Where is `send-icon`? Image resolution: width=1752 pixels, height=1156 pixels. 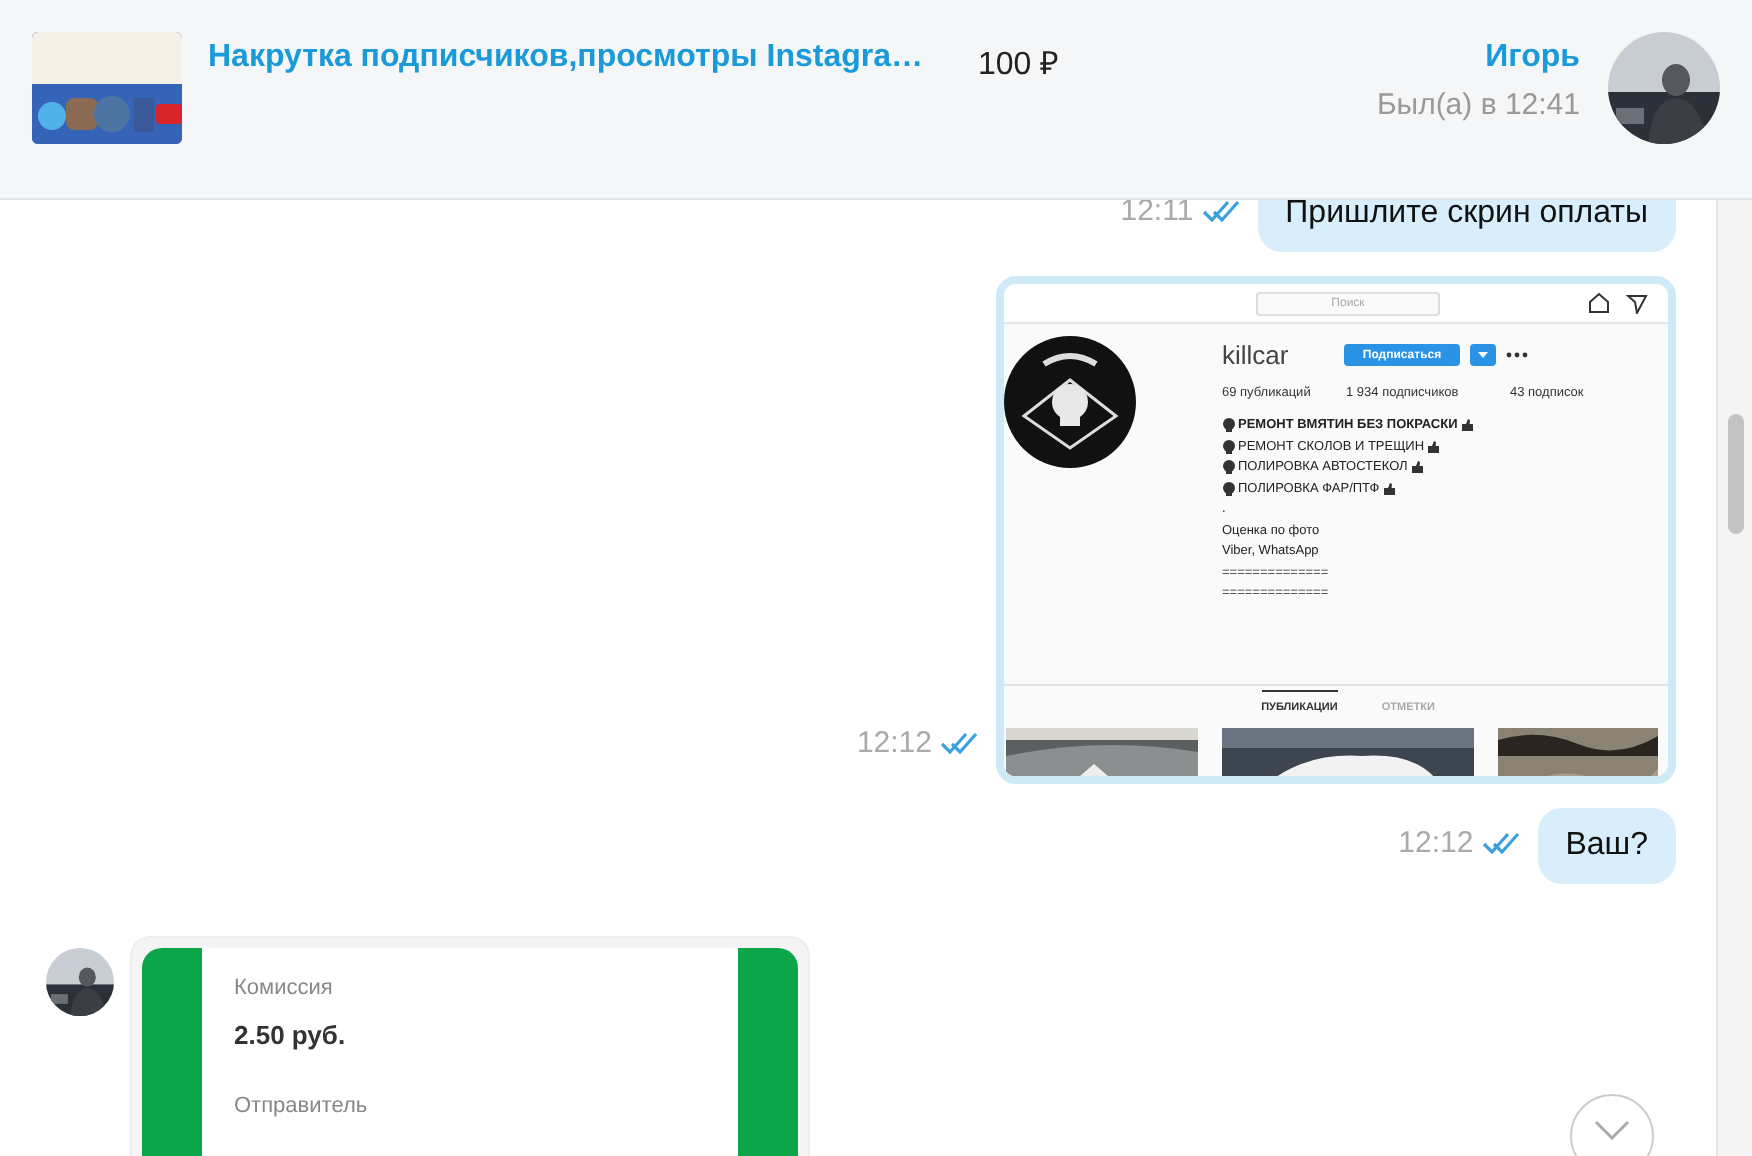 send-icon is located at coordinates (1637, 303).